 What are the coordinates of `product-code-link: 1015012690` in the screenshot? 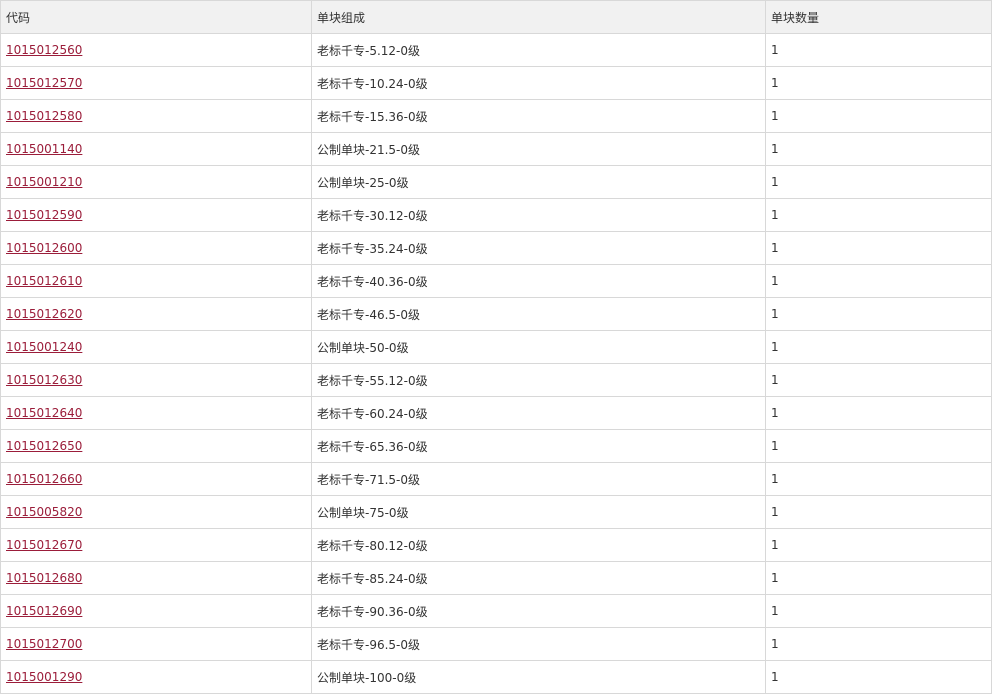 It's located at (44, 611).